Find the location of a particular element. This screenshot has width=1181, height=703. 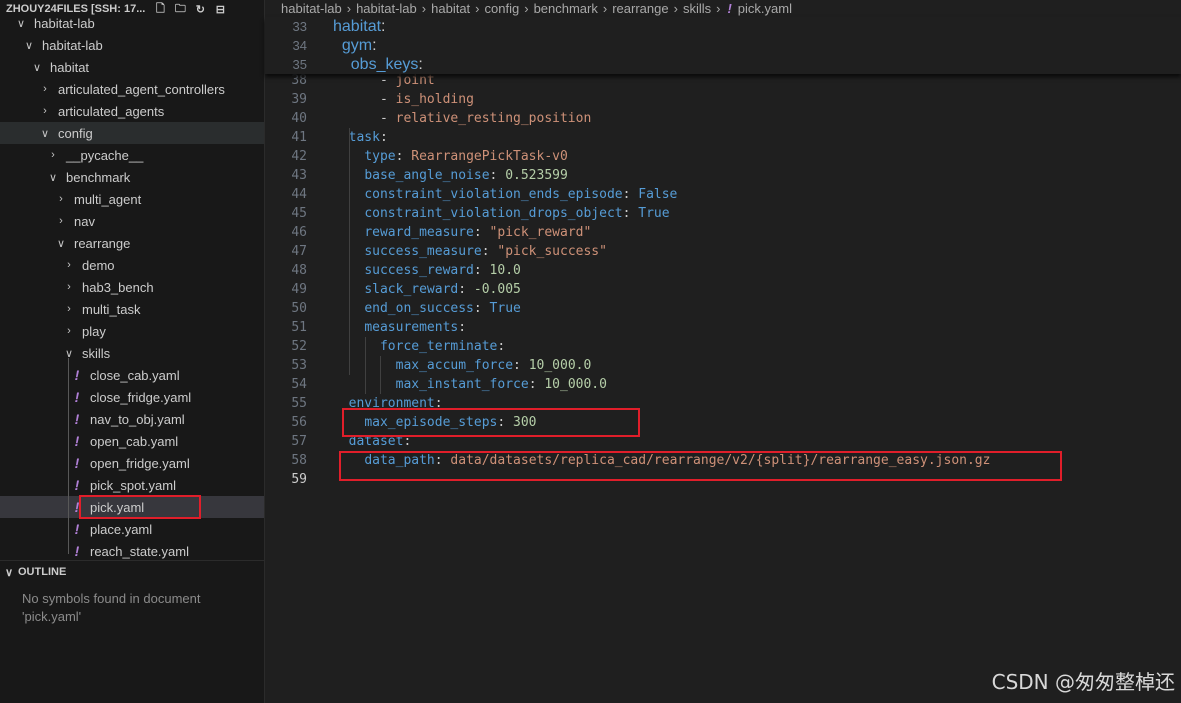

breadcrumb-item: pick.yaml is located at coordinates (765, 8).